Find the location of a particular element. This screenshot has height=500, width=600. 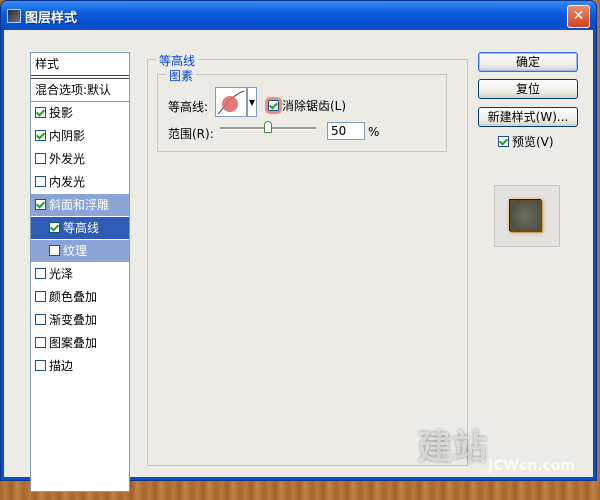

style-item-satin: 光泽 is located at coordinates (80, 274).